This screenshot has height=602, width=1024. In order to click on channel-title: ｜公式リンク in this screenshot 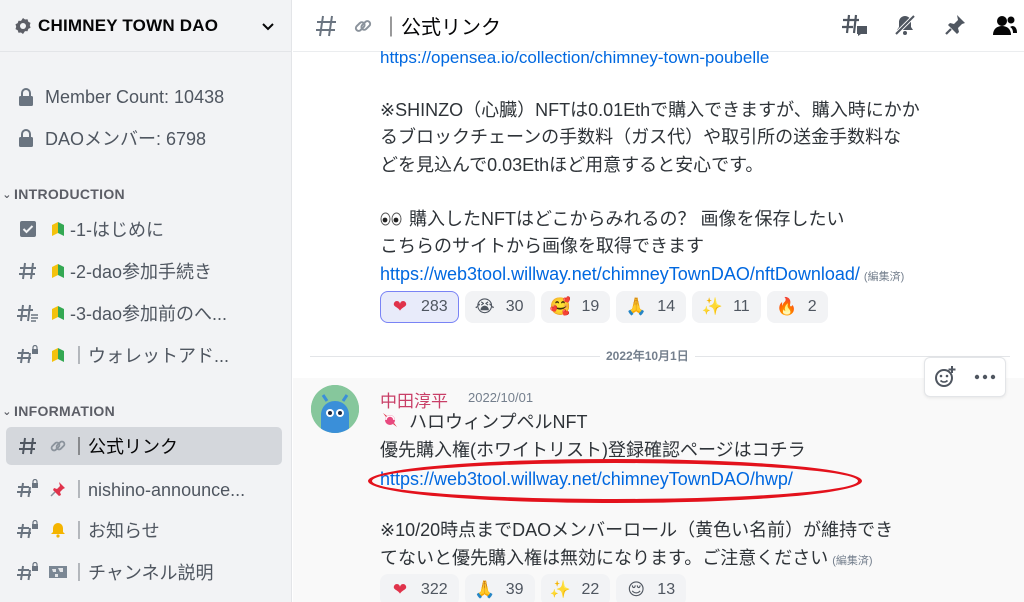, I will do `click(441, 28)`.